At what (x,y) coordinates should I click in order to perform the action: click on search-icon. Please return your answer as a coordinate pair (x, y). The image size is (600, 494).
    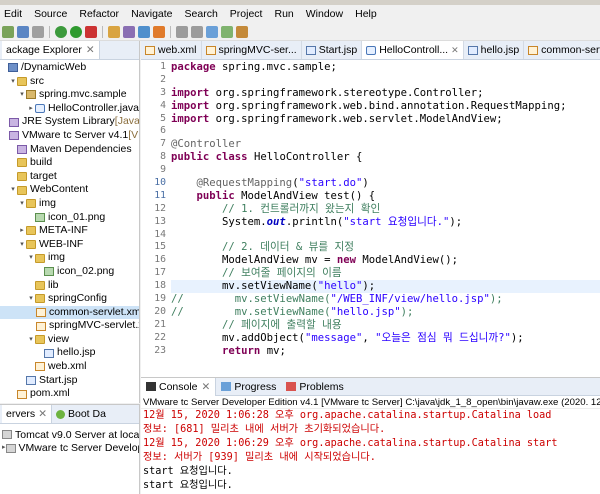
    Looking at the image, I should click on (129, 31).